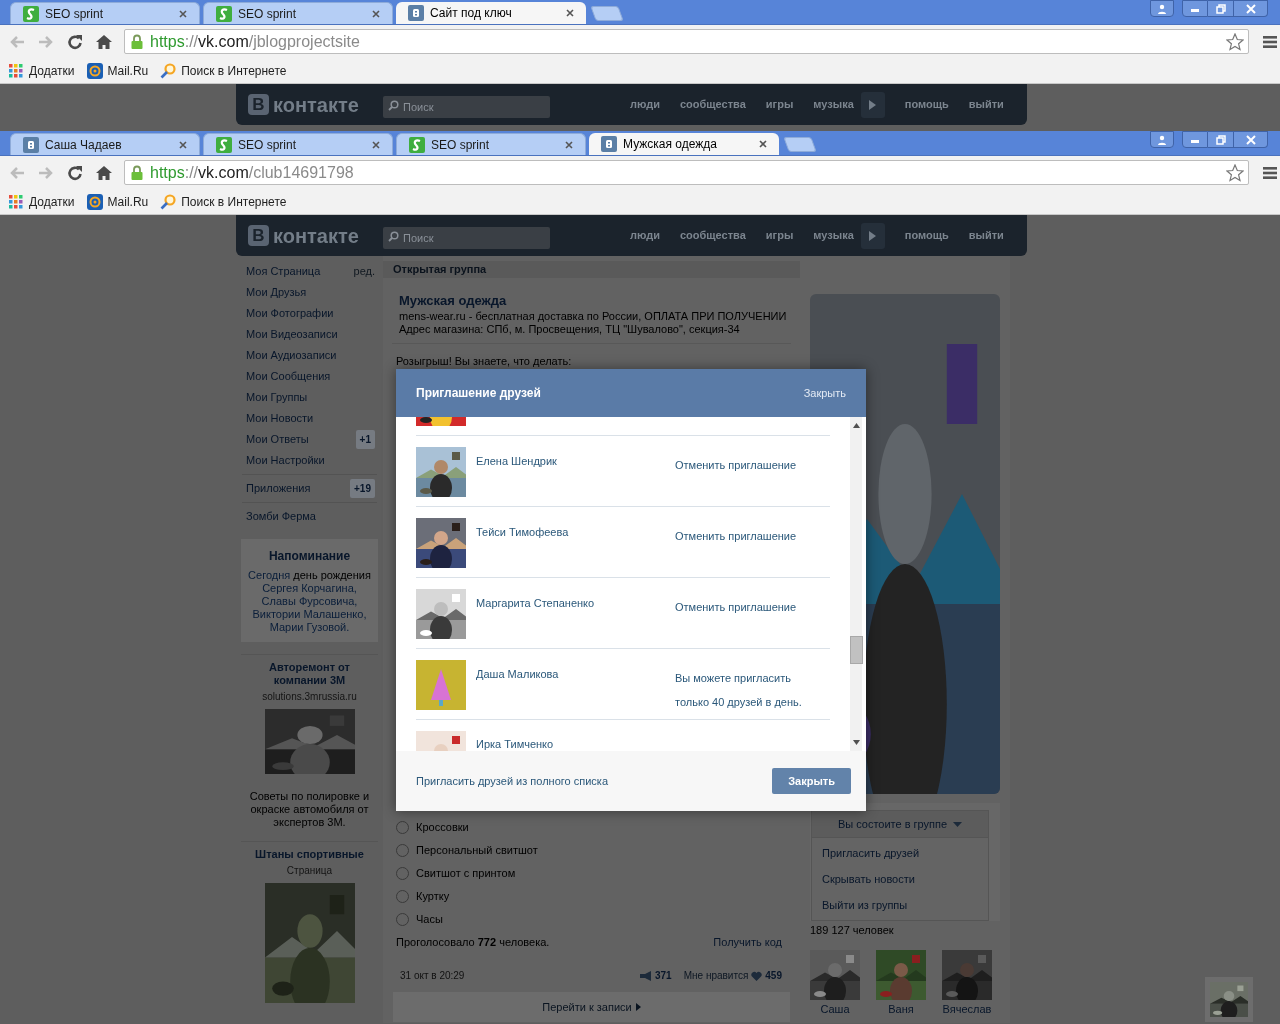  I want to click on browser-tab: Сайт под ключ, so click(491, 13).